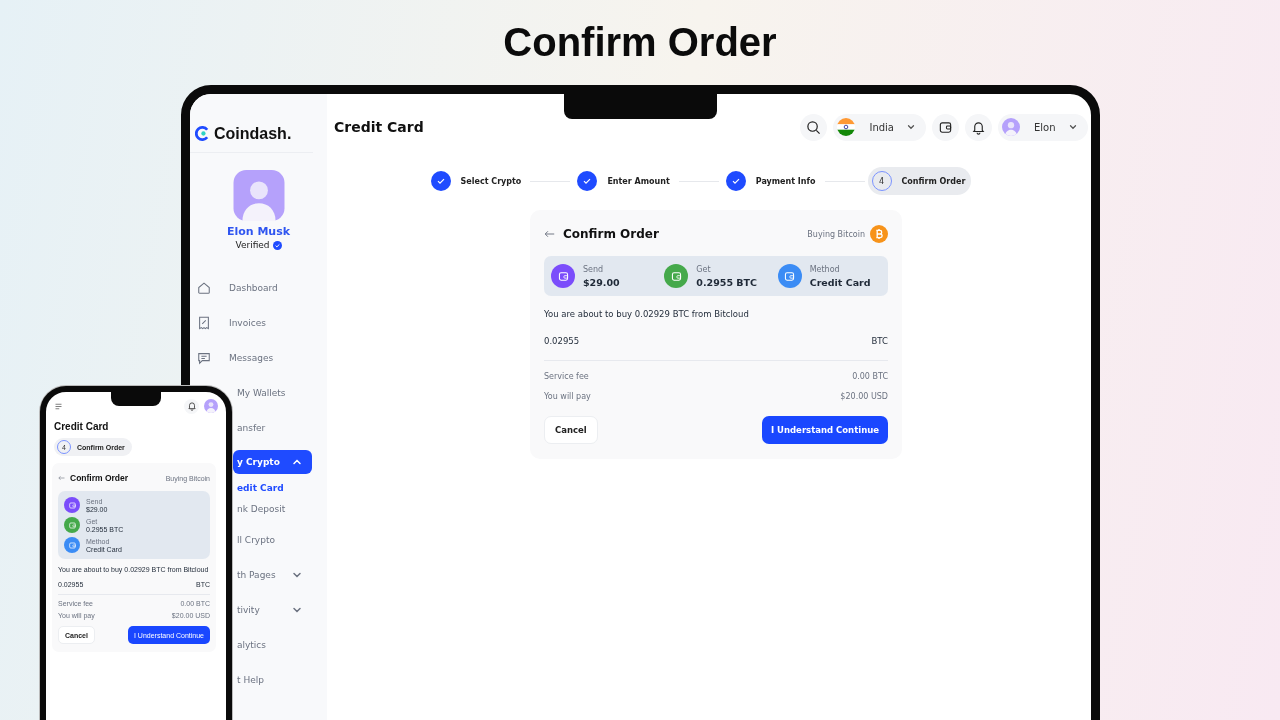 The image size is (1280, 720). What do you see at coordinates (272, 511) in the screenshot?
I see `submenu-item: nk Deposit` at bounding box center [272, 511].